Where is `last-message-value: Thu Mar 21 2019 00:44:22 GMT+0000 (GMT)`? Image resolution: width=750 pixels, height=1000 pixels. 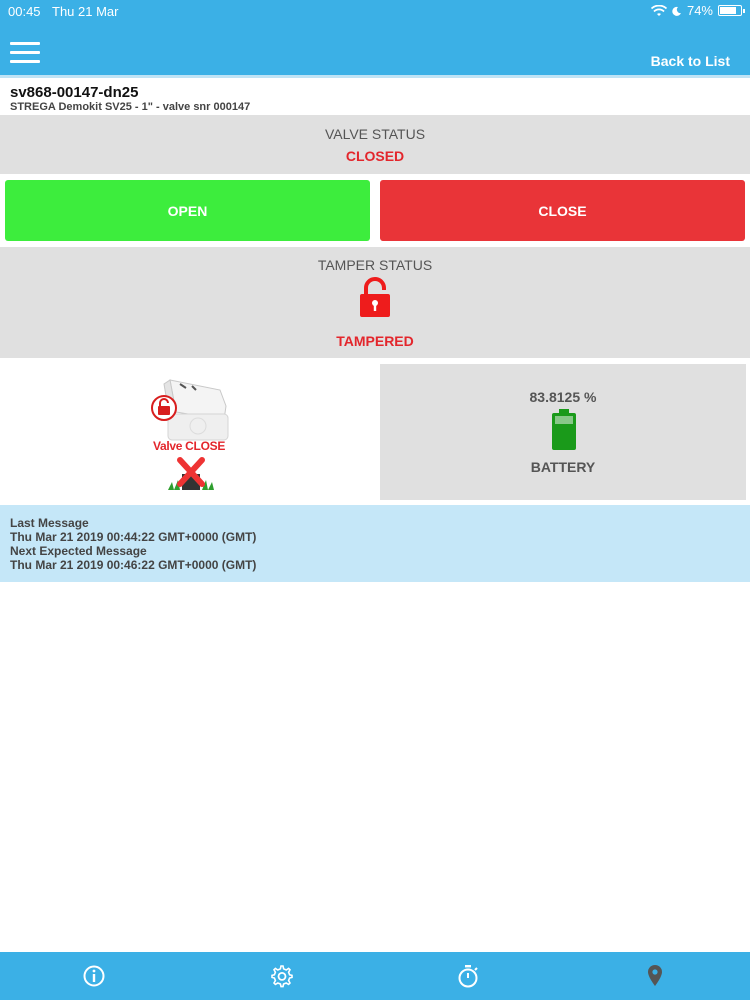
last-message-value: Thu Mar 21 2019 00:44:22 GMT+0000 (GMT) is located at coordinates (133, 537).